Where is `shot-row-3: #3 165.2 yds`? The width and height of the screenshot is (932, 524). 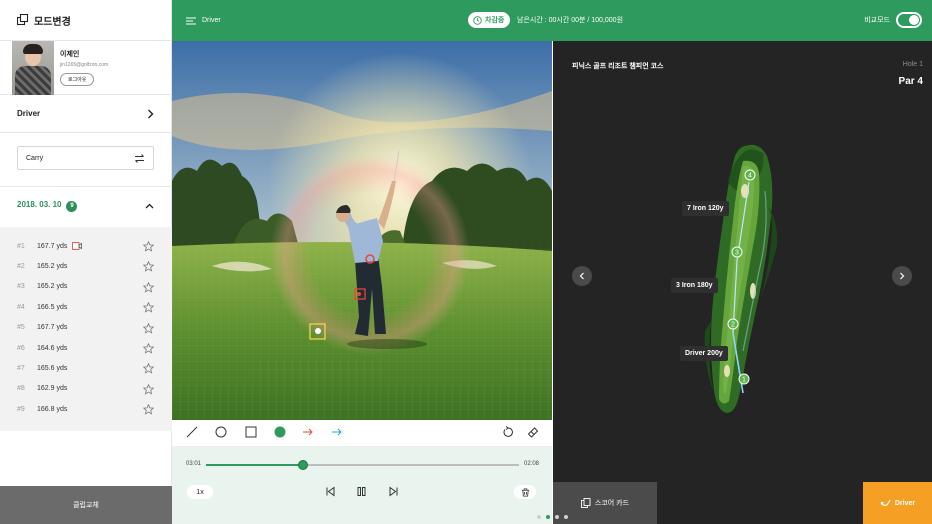 shot-row-3: #3 165.2 yds is located at coordinates (86, 287).